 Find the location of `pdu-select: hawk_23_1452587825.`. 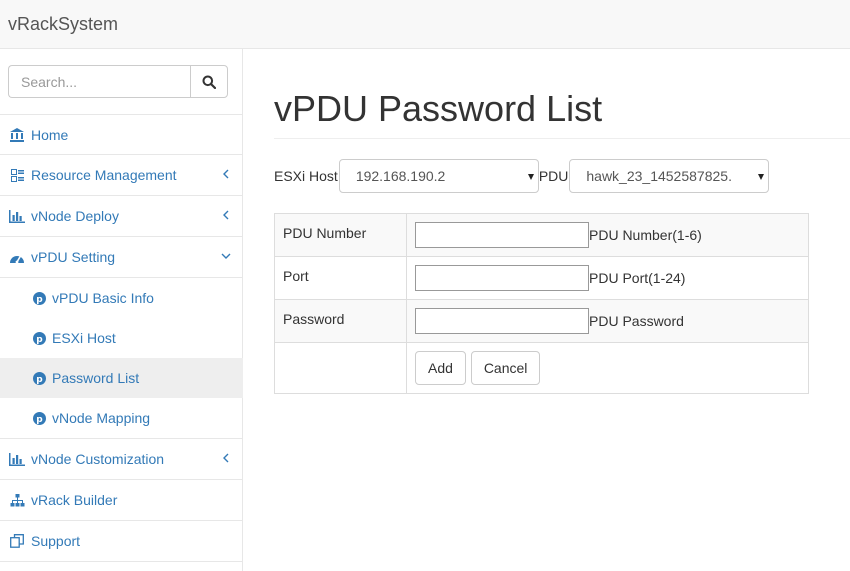

pdu-select: hawk_23_1452587825. is located at coordinates (669, 176).